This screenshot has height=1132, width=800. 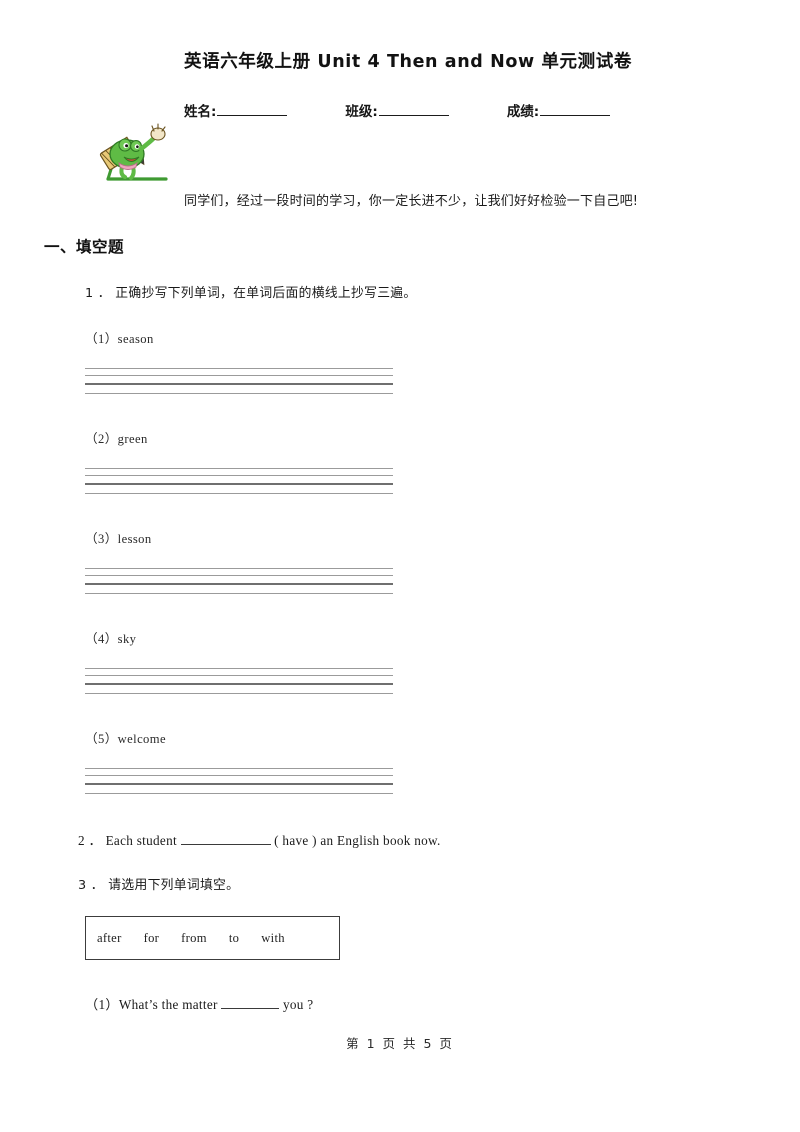 What do you see at coordinates (126, 153) in the screenshot?
I see `cartoon-pencil-frog-mascot-icon` at bounding box center [126, 153].